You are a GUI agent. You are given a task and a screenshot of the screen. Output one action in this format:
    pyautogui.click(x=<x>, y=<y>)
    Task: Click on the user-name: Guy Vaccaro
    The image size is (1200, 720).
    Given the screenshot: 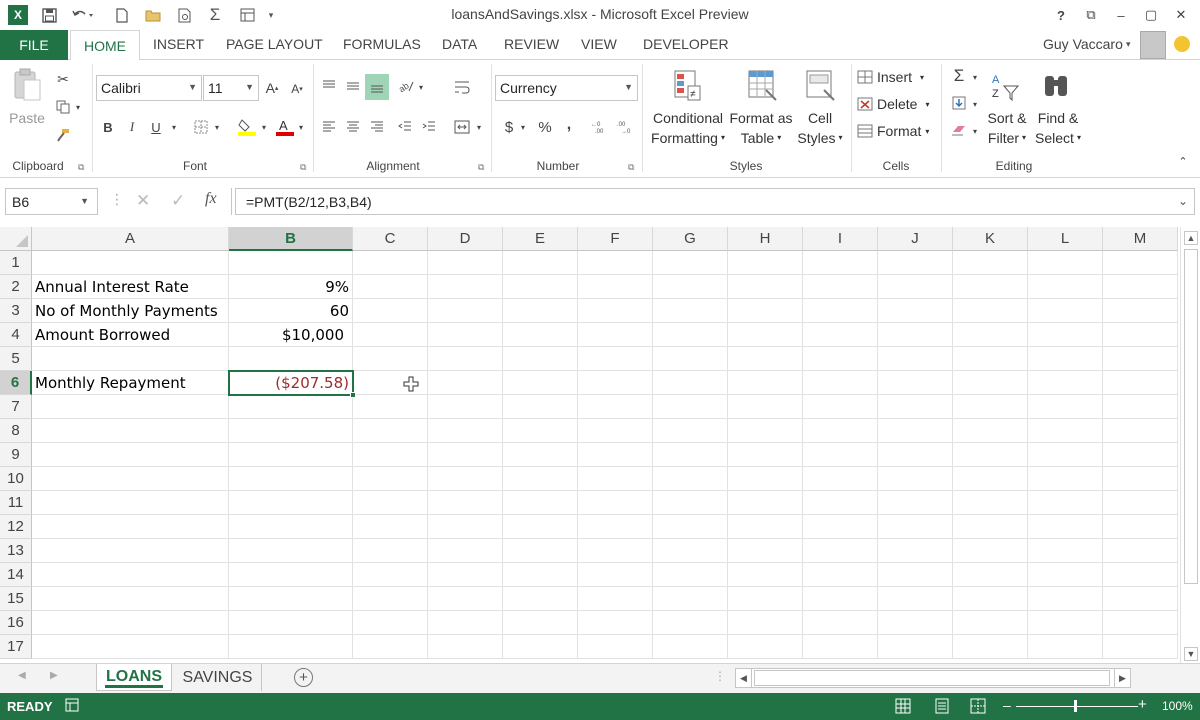 What is the action you would take?
    pyautogui.click(x=1083, y=44)
    